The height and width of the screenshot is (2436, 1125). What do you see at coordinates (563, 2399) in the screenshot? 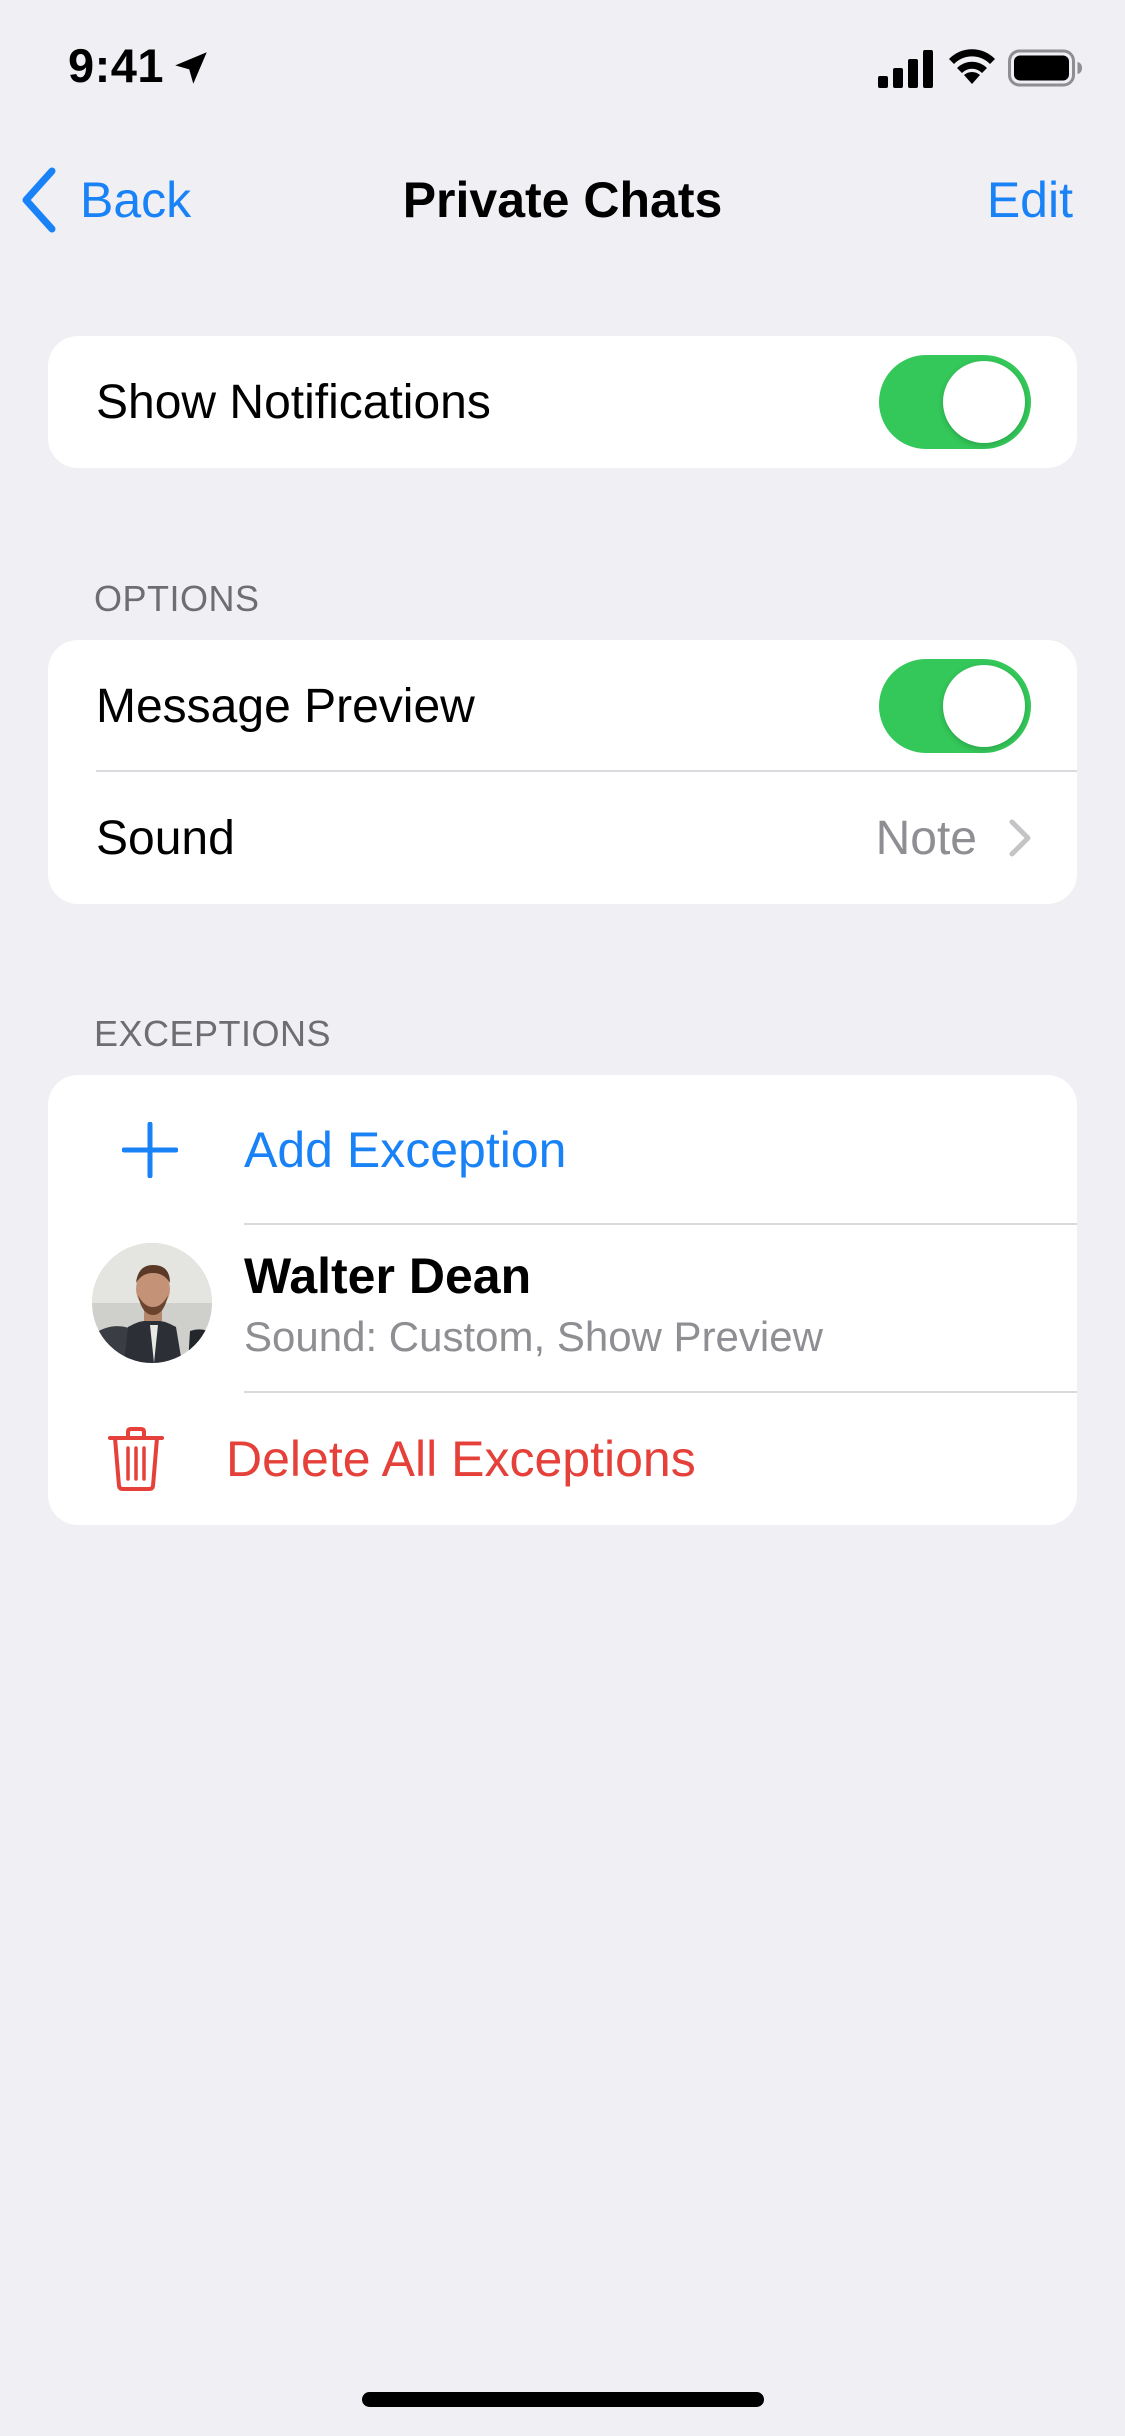
I see `home-indicator` at bounding box center [563, 2399].